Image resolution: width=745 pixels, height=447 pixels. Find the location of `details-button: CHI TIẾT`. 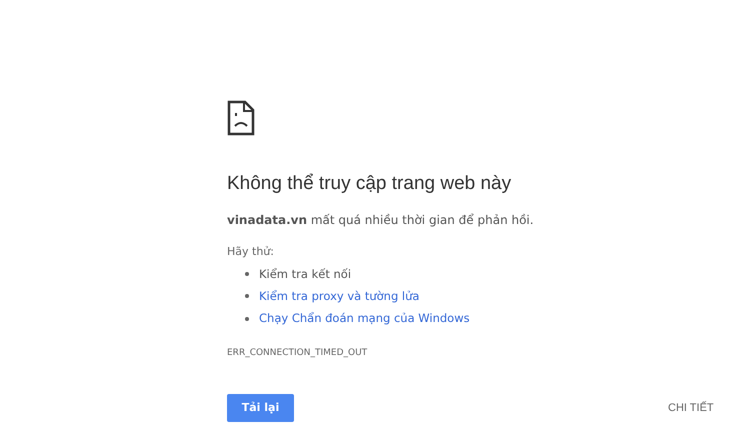

details-button: CHI TIẾT is located at coordinates (691, 408).